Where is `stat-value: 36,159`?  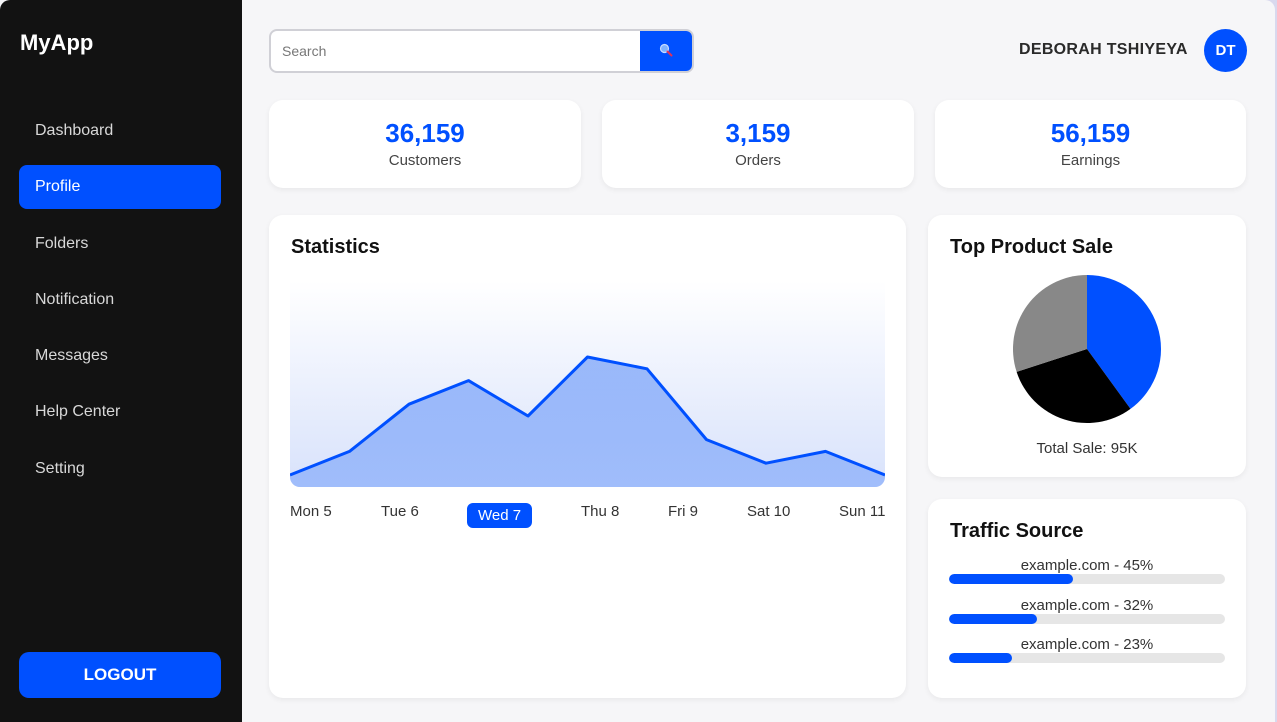 stat-value: 36,159 is located at coordinates (425, 133).